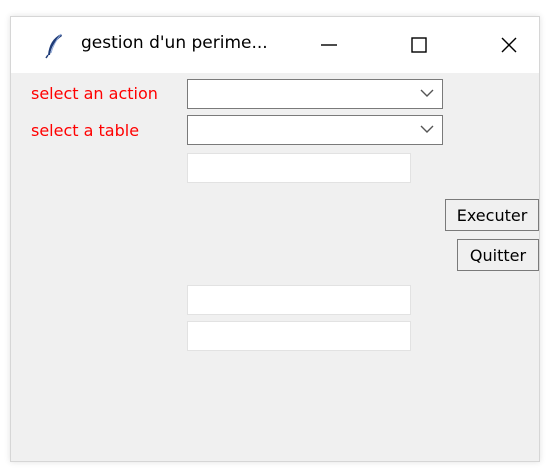 The width and height of the screenshot is (551, 470). I want to click on table-select, so click(315, 130).